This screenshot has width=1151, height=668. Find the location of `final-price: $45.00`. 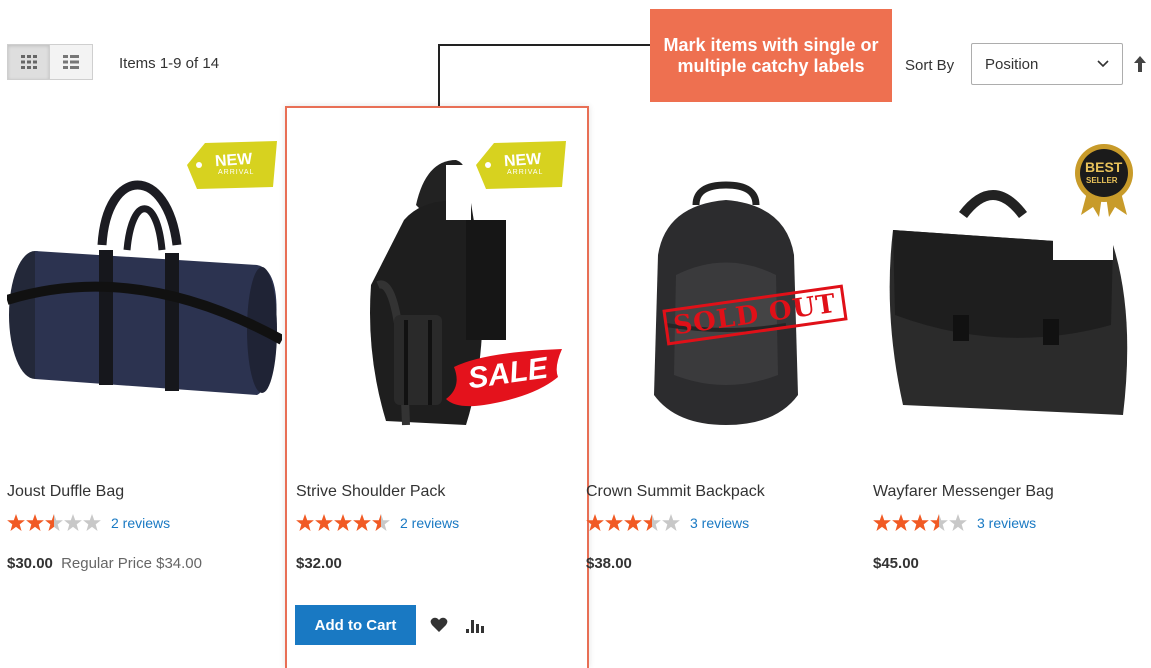

final-price: $45.00 is located at coordinates (896, 563).